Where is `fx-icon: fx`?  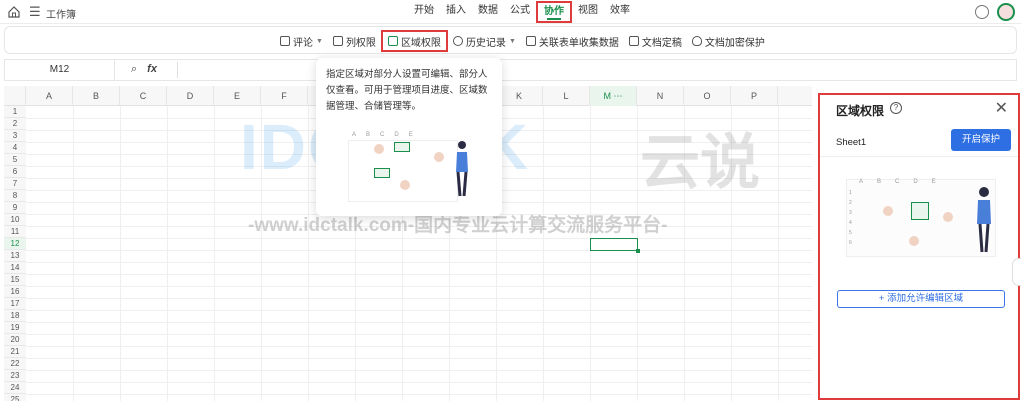
fx-icon: fx is located at coordinates (152, 69).